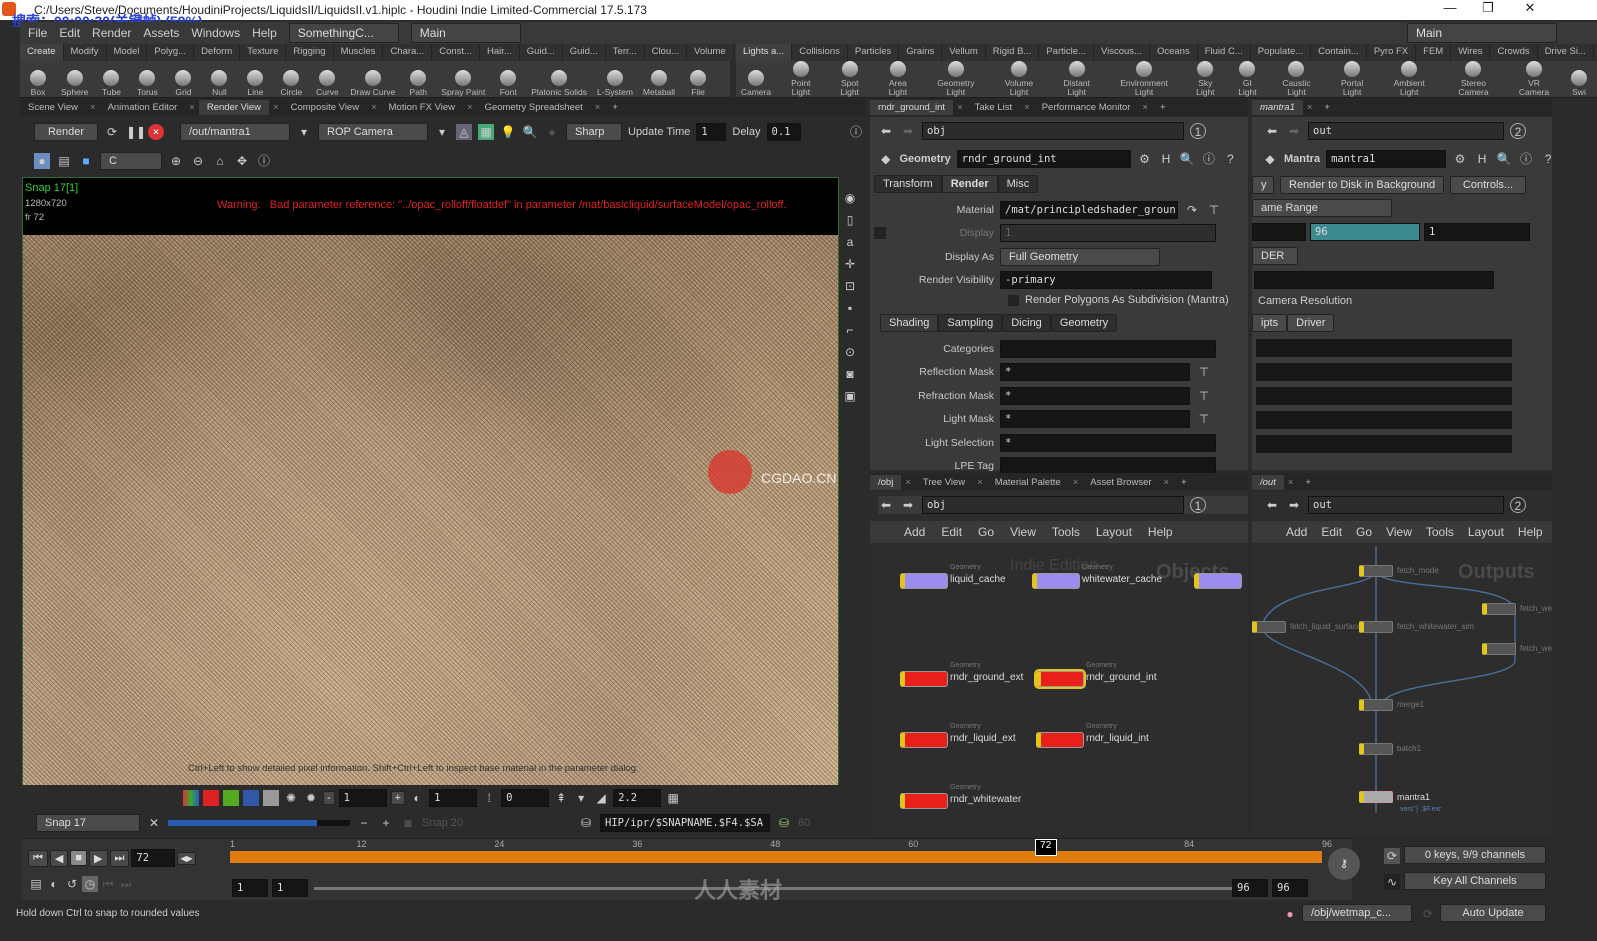  I want to click on shelf-tab-texture: Texture, so click(263, 52).